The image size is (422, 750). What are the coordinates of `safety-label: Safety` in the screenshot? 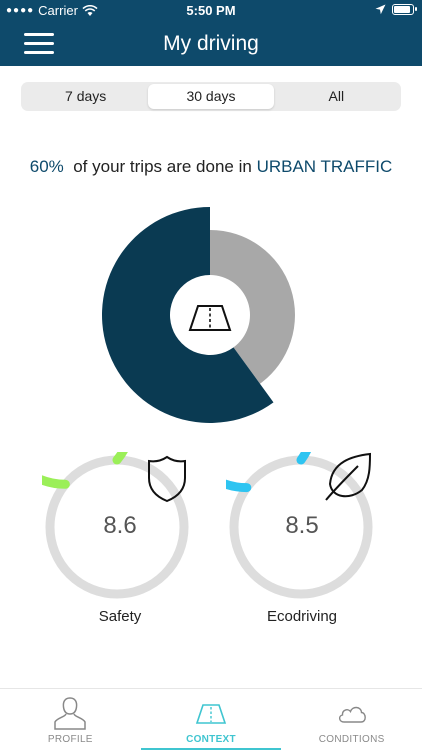 It's located at (120, 616).